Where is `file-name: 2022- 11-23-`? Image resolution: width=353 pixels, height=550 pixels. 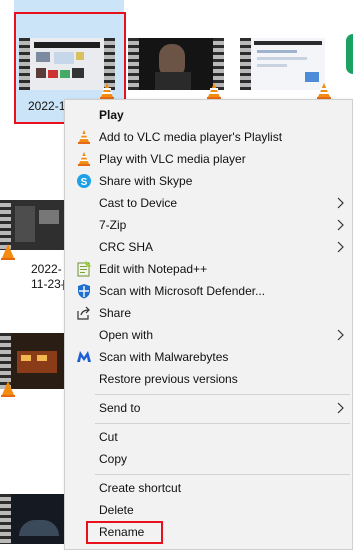
file-name: 2022- 11-23- is located at coordinates (48, 276).